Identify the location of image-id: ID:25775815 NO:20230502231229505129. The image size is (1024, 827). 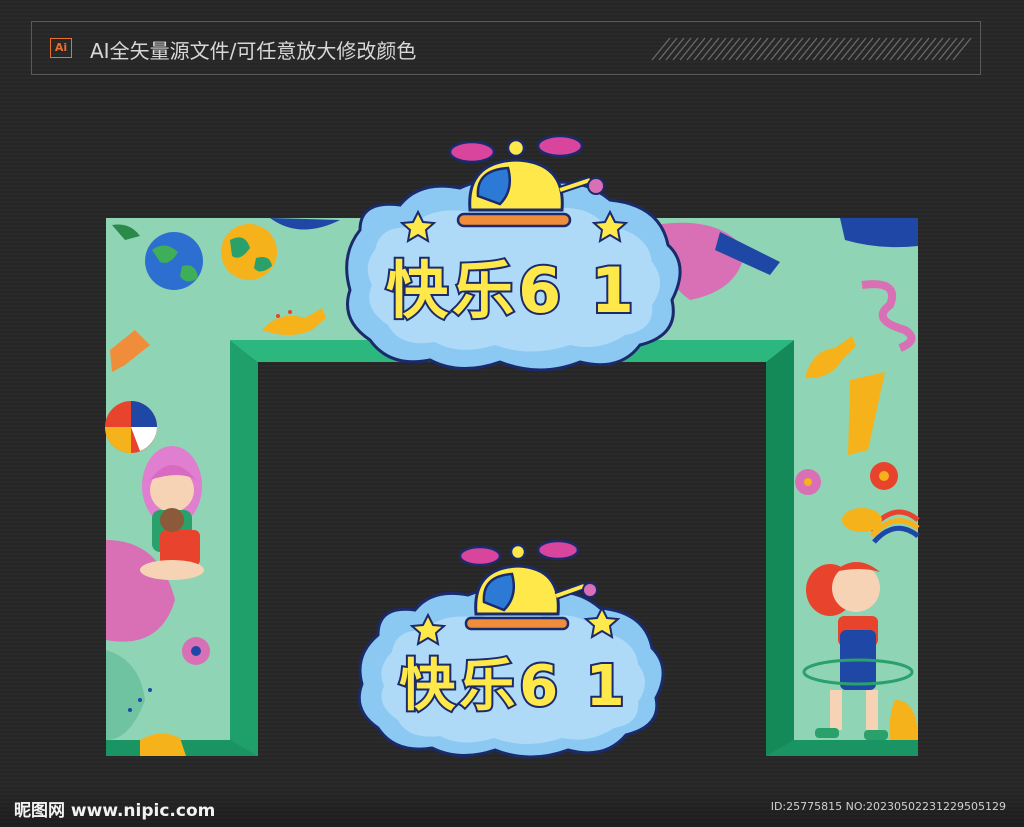
(888, 806).